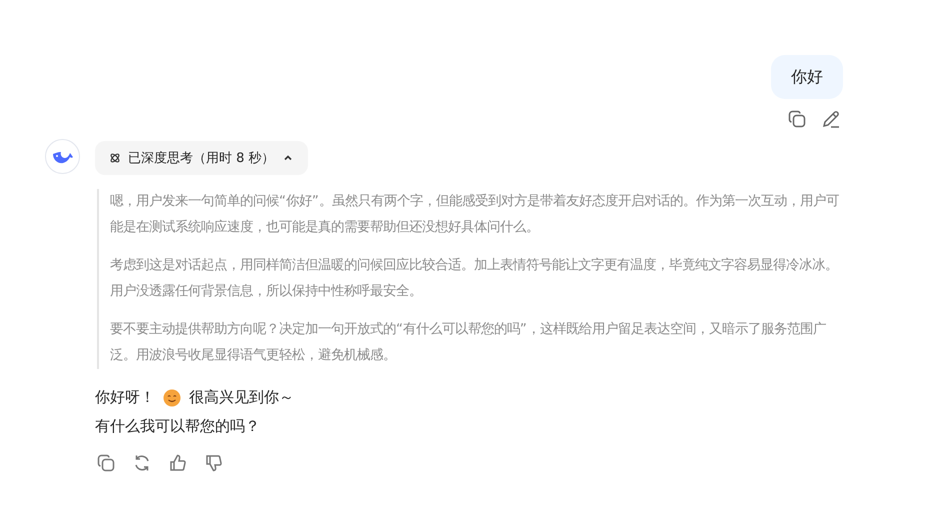 This screenshot has width=929, height=529. What do you see at coordinates (178, 463) in the screenshot?
I see `thumbs-up-icon` at bounding box center [178, 463].